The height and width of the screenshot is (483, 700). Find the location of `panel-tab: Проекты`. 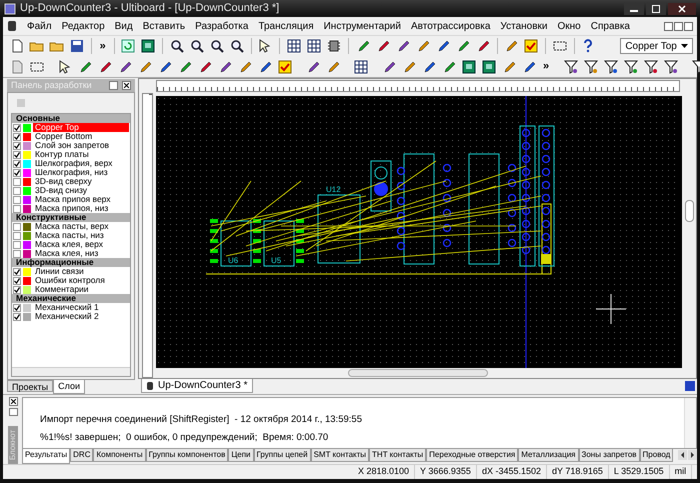

panel-tab: Проекты is located at coordinates (30, 386).